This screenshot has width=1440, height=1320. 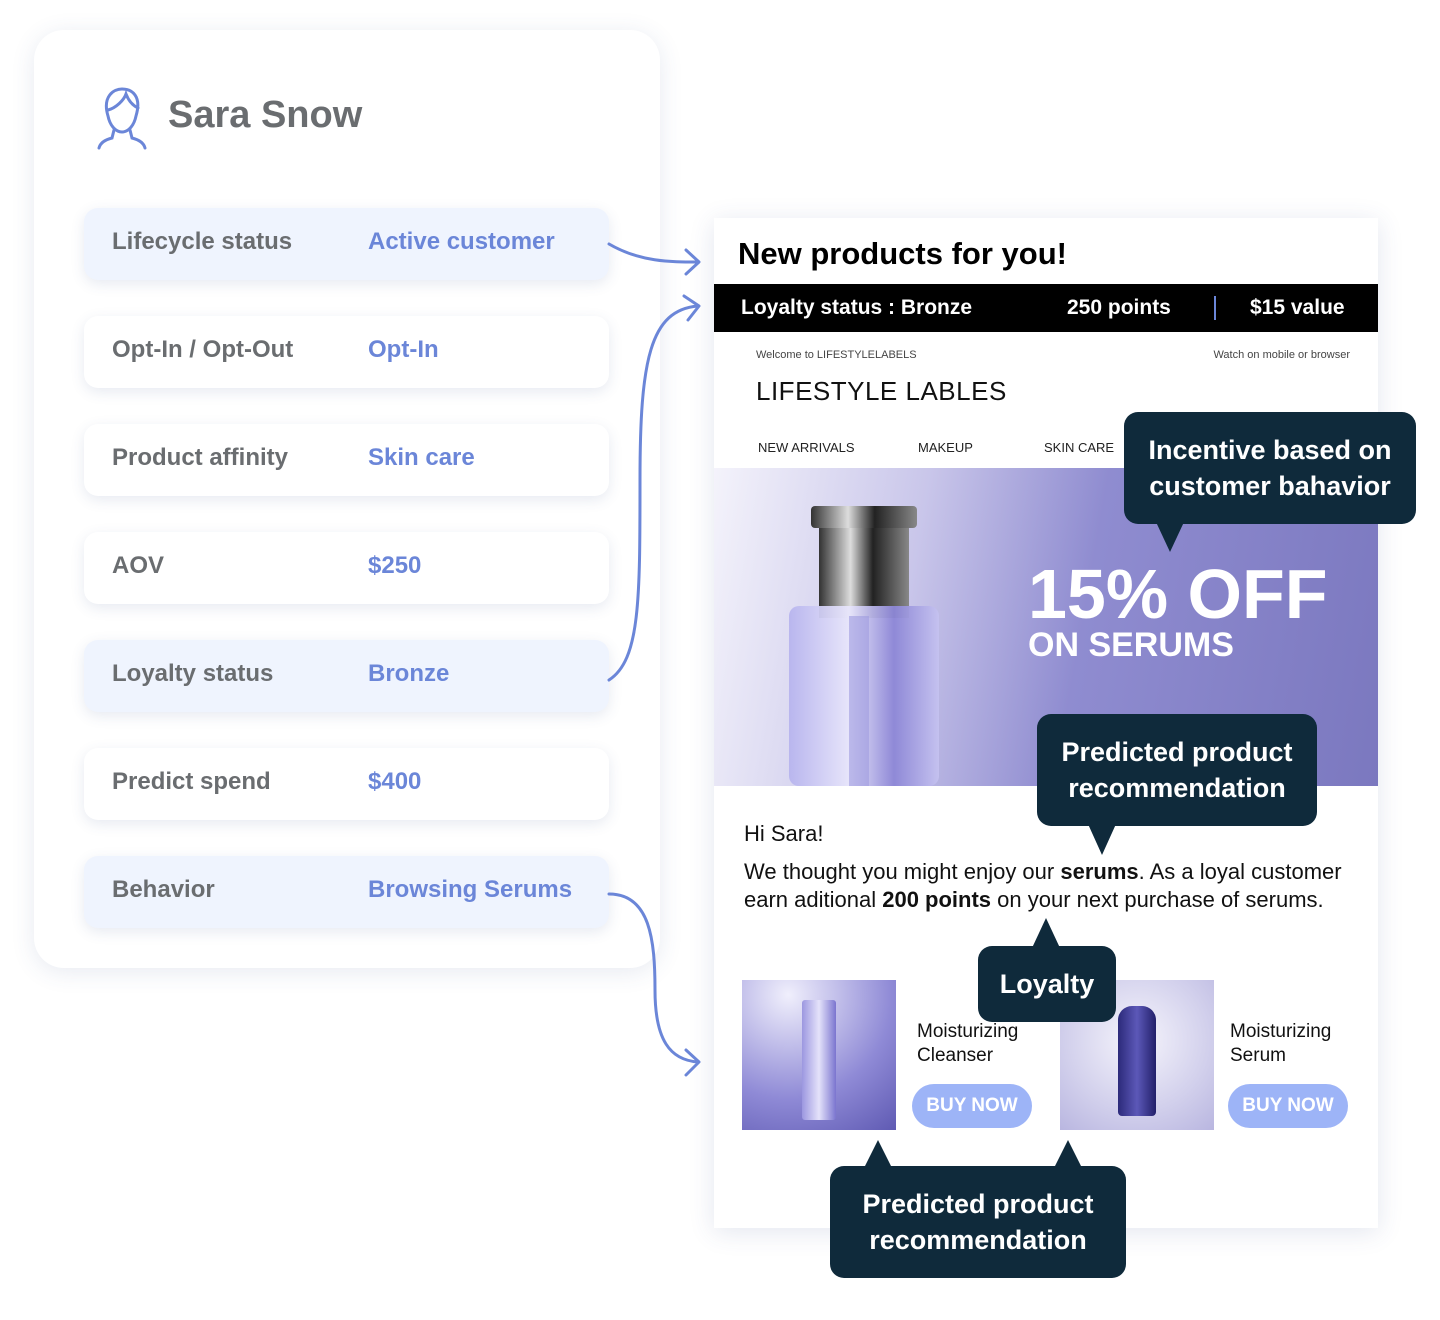 What do you see at coordinates (202, 241) in the screenshot?
I see `attribute-label: Lifecycle status` at bounding box center [202, 241].